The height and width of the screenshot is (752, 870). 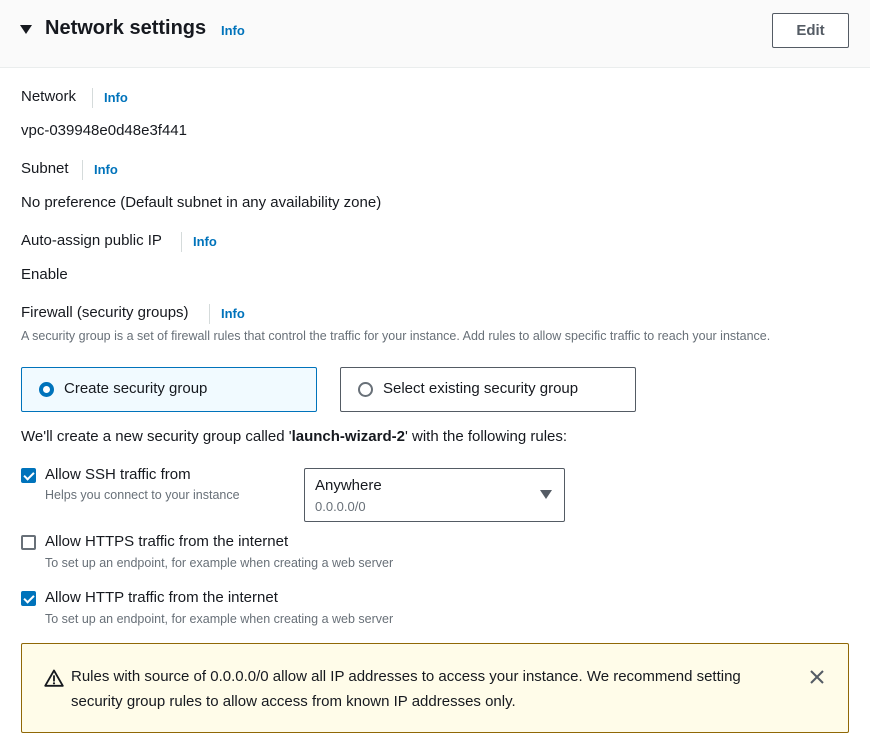 I want to click on radio-selected-icon, so click(x=46, y=389).